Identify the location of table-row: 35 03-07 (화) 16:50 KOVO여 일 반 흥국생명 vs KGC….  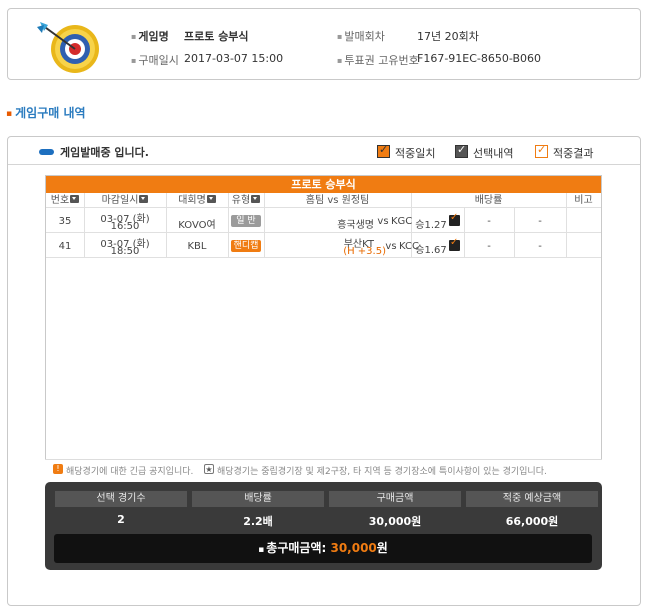
(323, 221).